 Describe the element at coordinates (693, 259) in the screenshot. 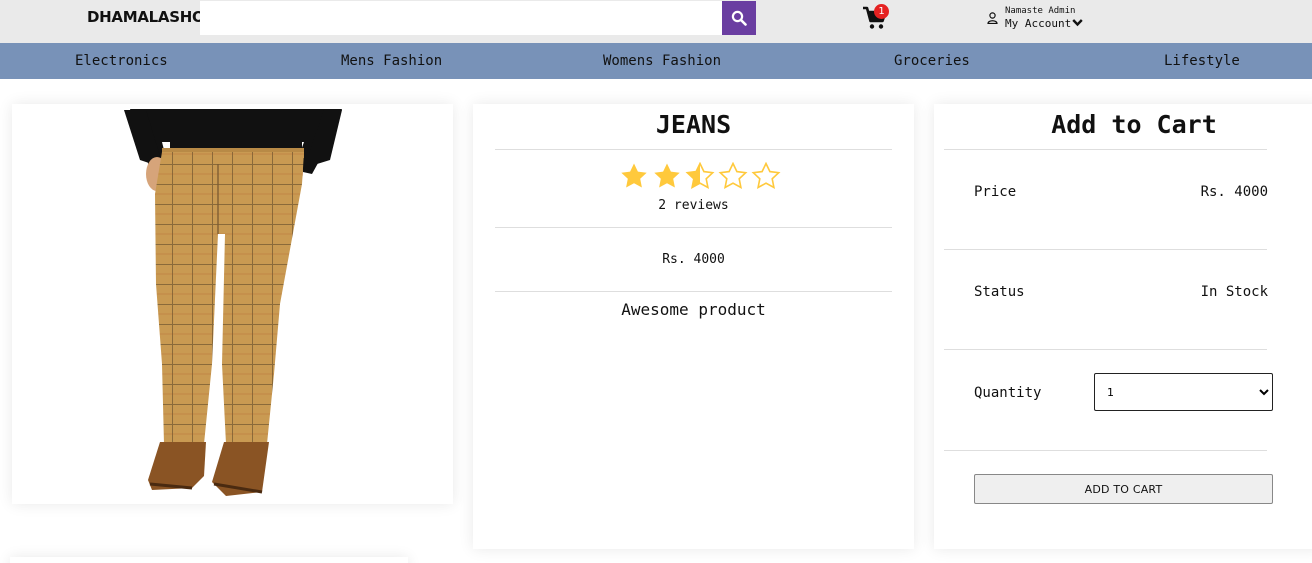

I see `product-price: Rs. 4000` at that location.